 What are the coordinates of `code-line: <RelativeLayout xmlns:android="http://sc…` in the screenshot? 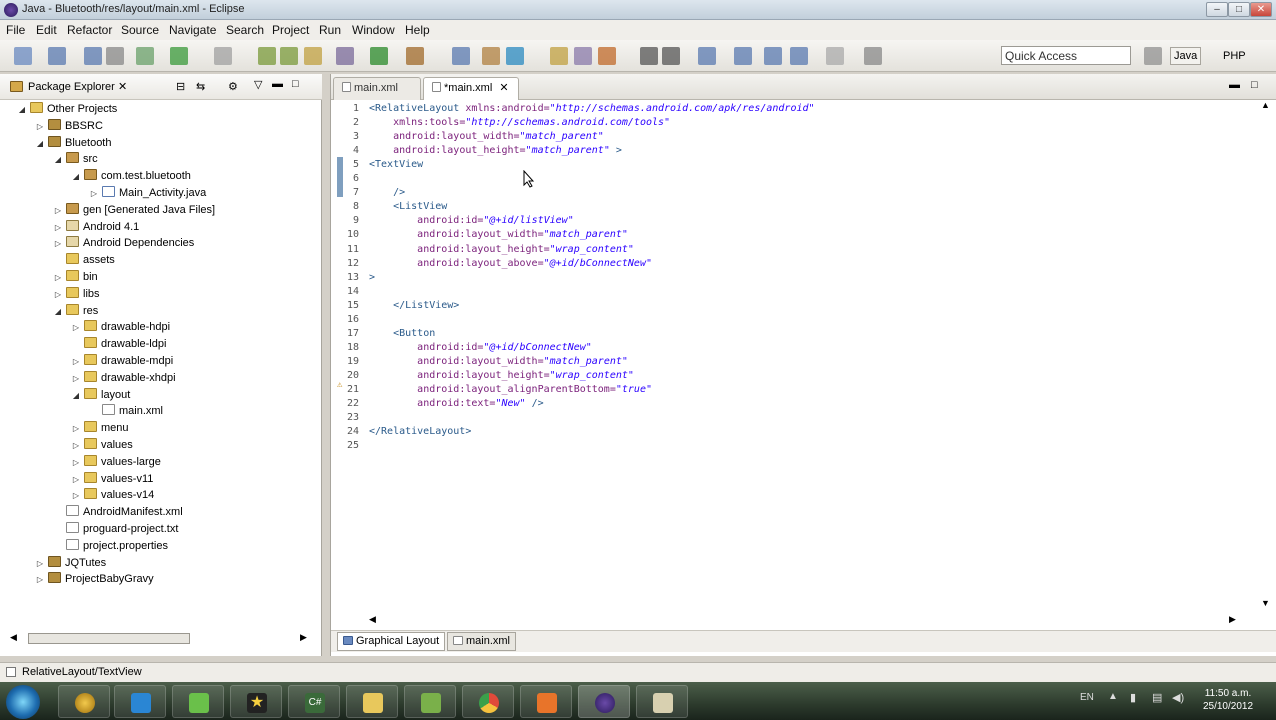 It's located at (592, 108).